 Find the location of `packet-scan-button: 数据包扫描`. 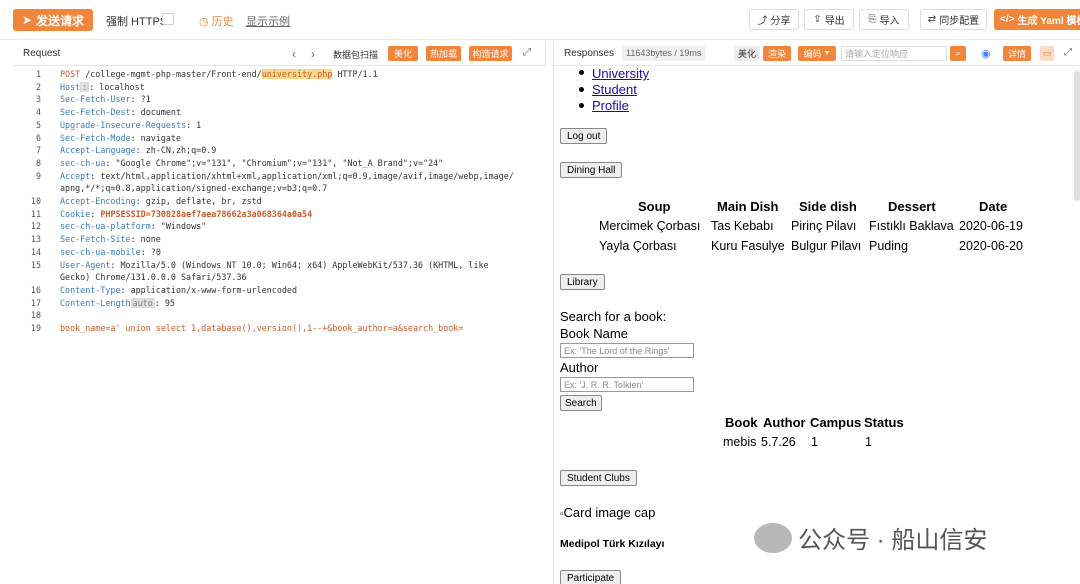

packet-scan-button: 数据包扫描 is located at coordinates (355, 54).